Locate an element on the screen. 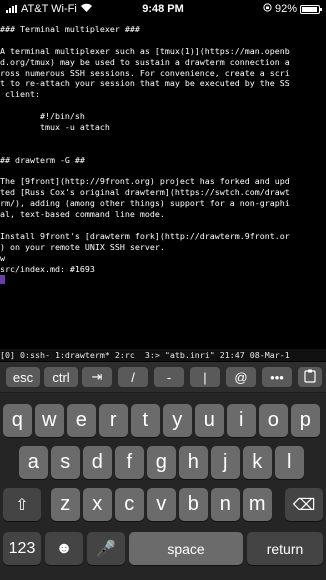 This screenshot has width=326, height=580. key-m: m is located at coordinates (257, 504).